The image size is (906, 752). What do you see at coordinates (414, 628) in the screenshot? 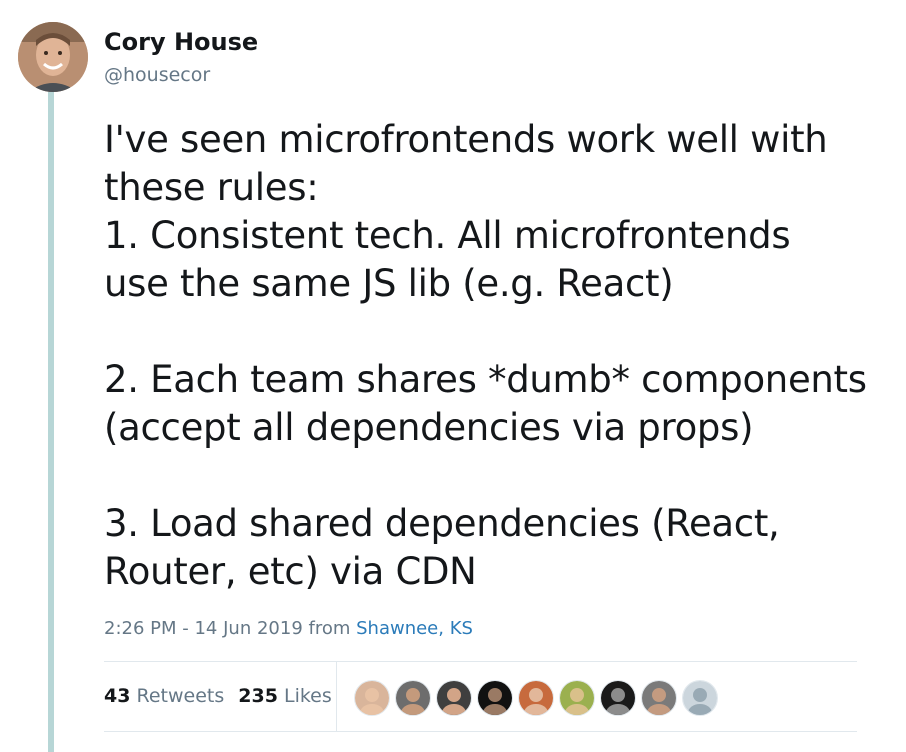
I see `tweet-location-link: Shawnee, KS` at bounding box center [414, 628].